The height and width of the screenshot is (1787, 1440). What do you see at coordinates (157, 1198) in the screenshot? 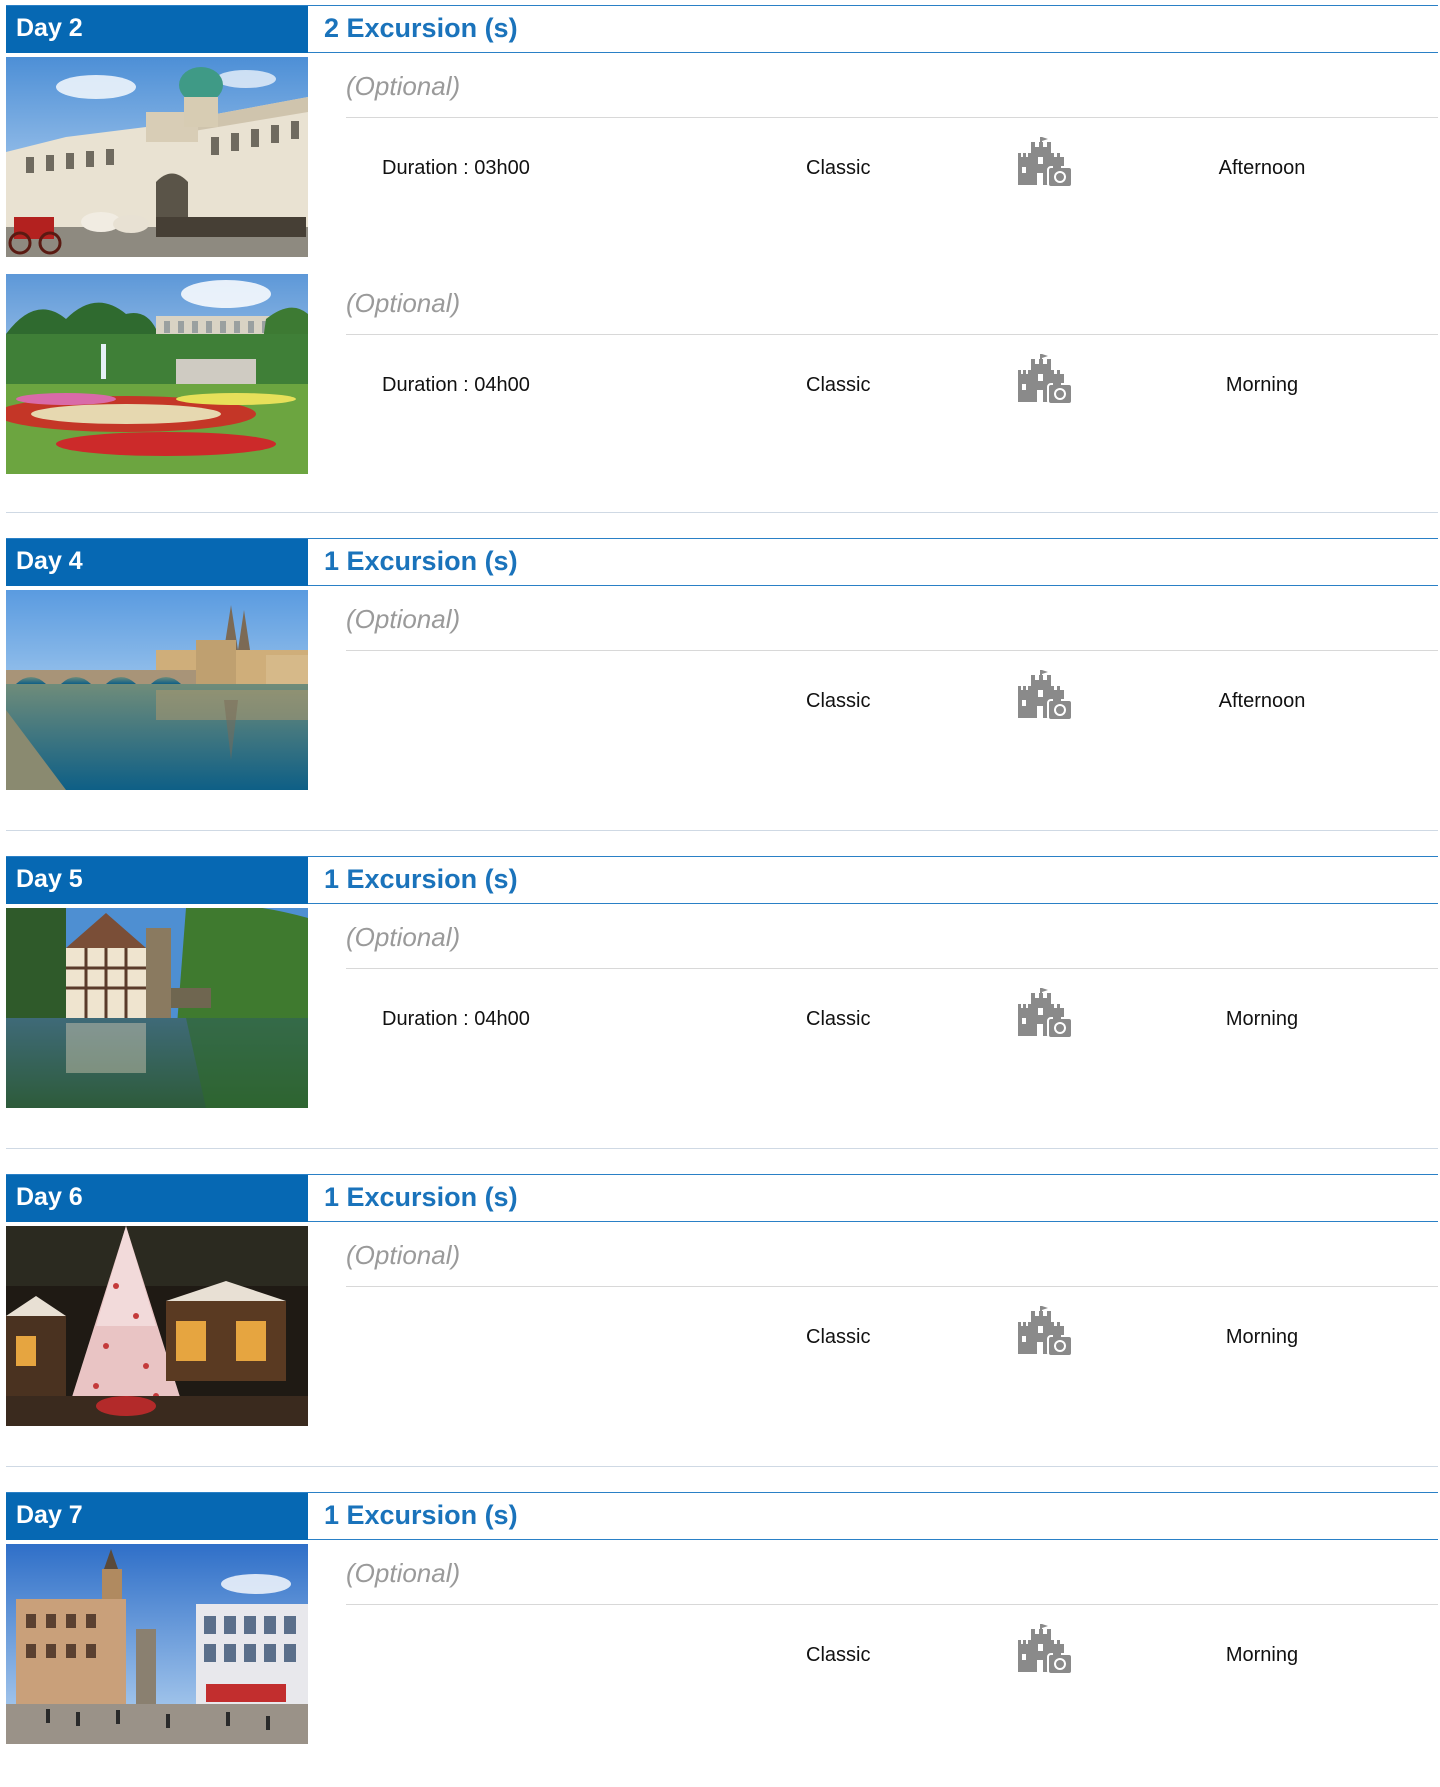
I see `day-label: Day 6` at bounding box center [157, 1198].